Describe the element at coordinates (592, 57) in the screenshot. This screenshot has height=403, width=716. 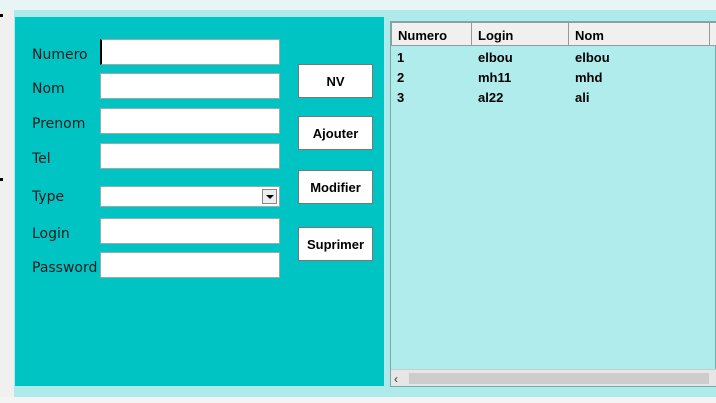
I see `cell-nom: elbou` at that location.